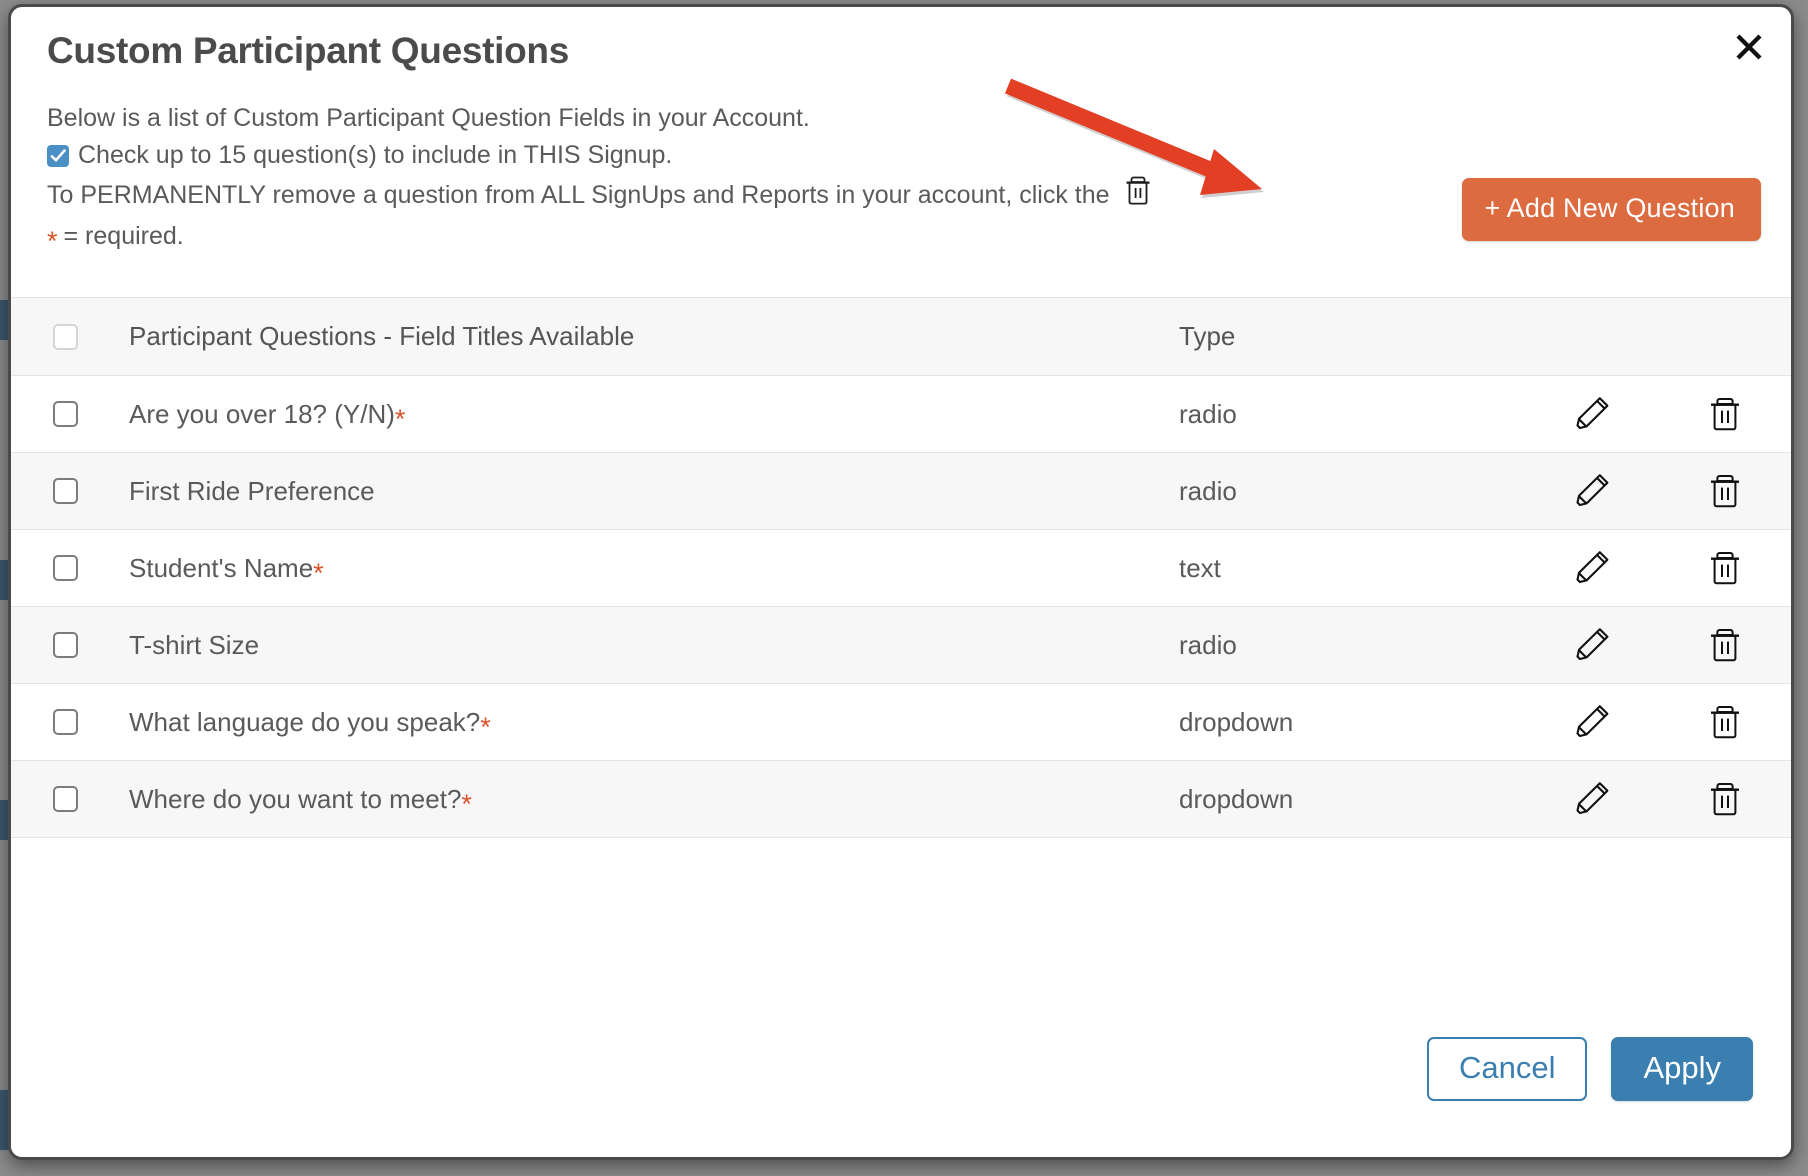 Image resolution: width=1808 pixels, height=1176 pixels. I want to click on question-title-text: Are you over 18? (Y/N), so click(262, 413).